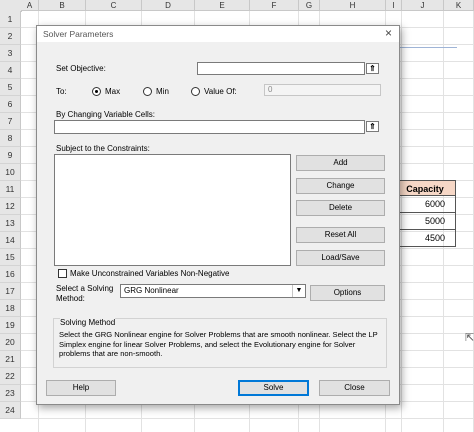  I want to click on dialog-titlebar: Solver Parameters ×, so click(218, 34).